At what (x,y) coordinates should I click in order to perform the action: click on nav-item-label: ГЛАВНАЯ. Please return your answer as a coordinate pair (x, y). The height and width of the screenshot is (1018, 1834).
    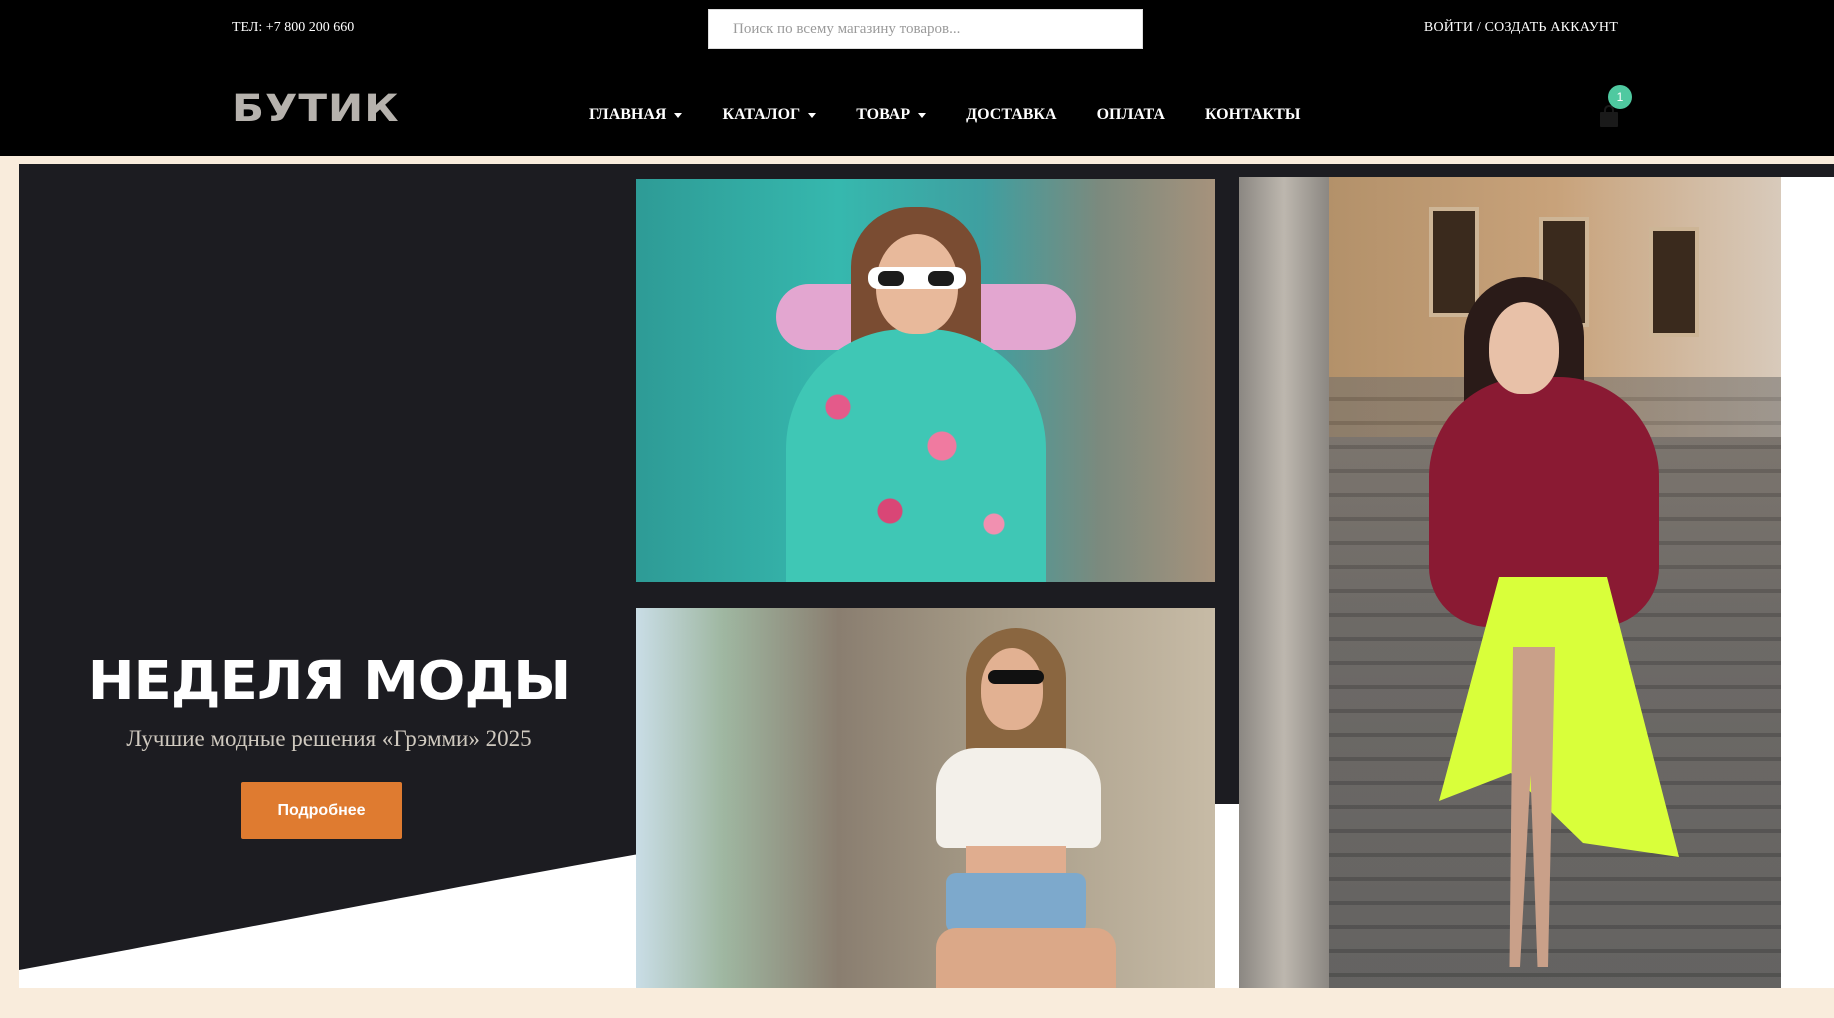
    Looking at the image, I should click on (628, 114).